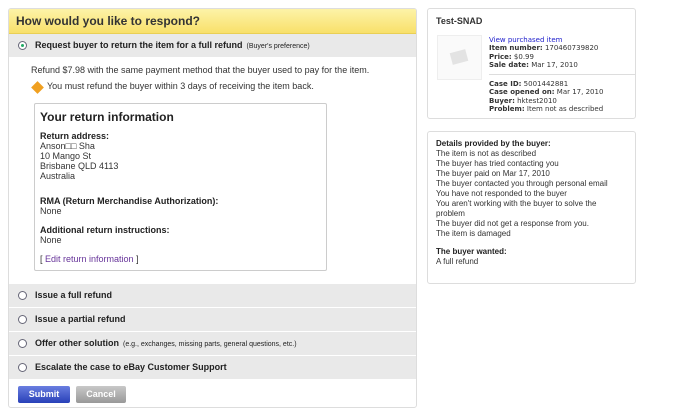  Describe the element at coordinates (74, 295) in the screenshot. I see `option-label: Issue a full refund` at that location.